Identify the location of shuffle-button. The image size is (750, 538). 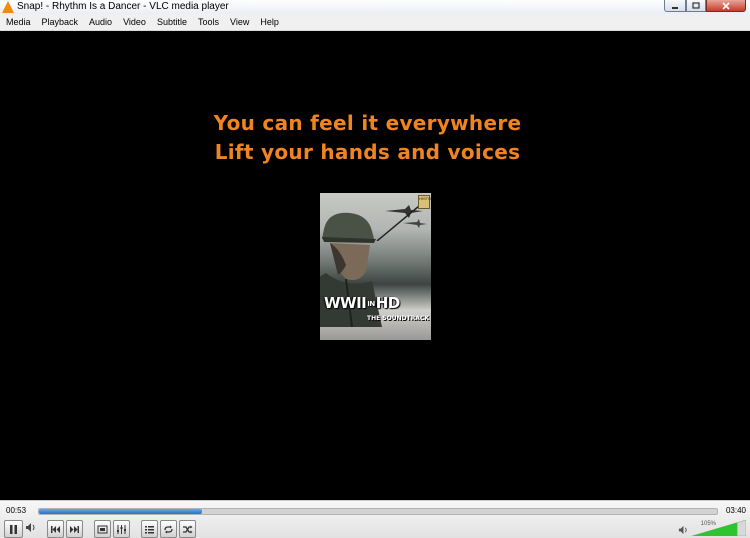
(187, 529).